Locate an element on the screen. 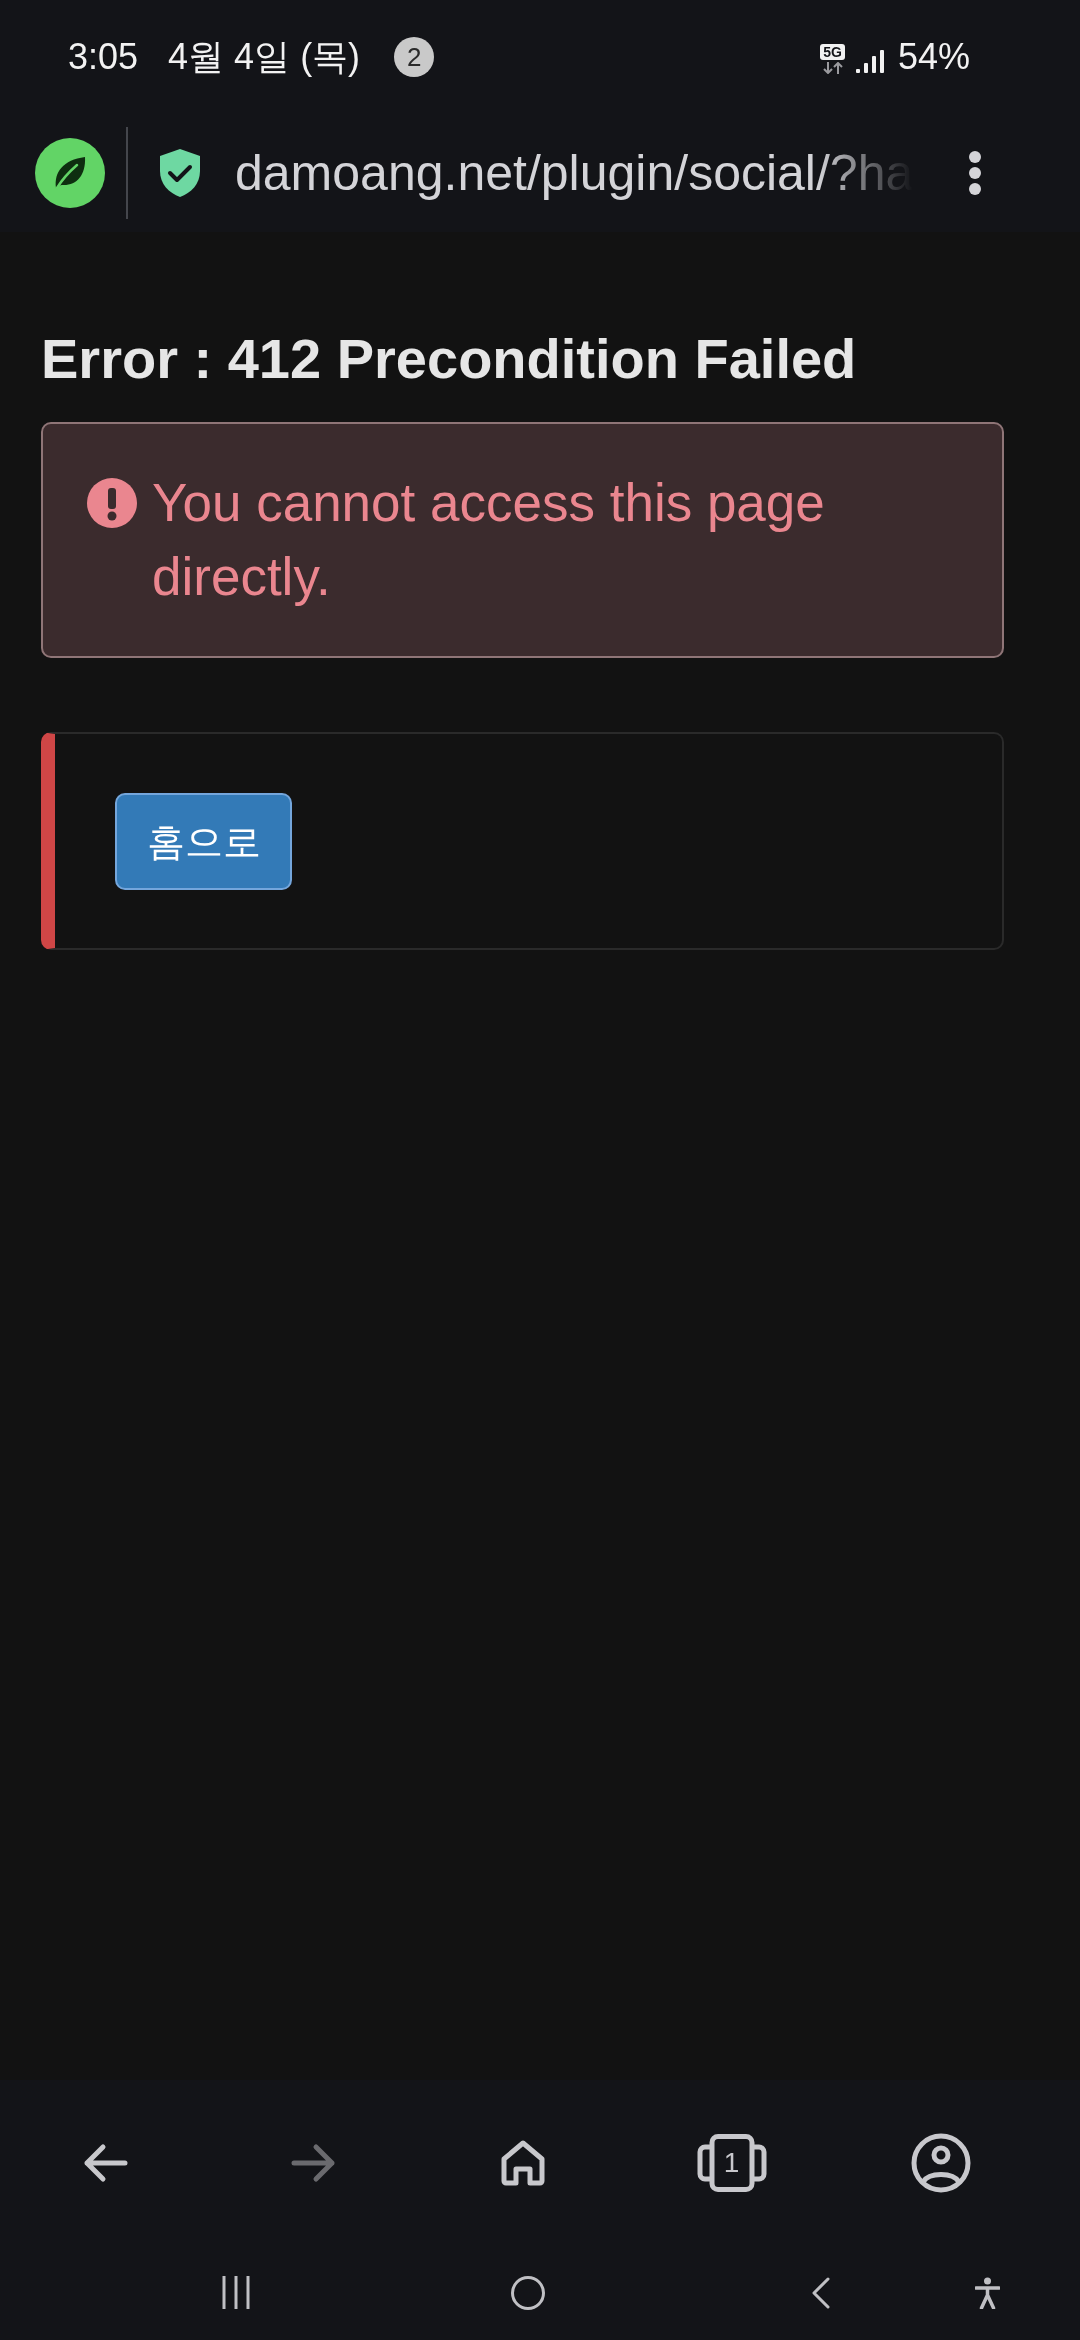 The image size is (1080, 2340). error-title: Error : 412 Precondition Failed is located at coordinates (449, 358).